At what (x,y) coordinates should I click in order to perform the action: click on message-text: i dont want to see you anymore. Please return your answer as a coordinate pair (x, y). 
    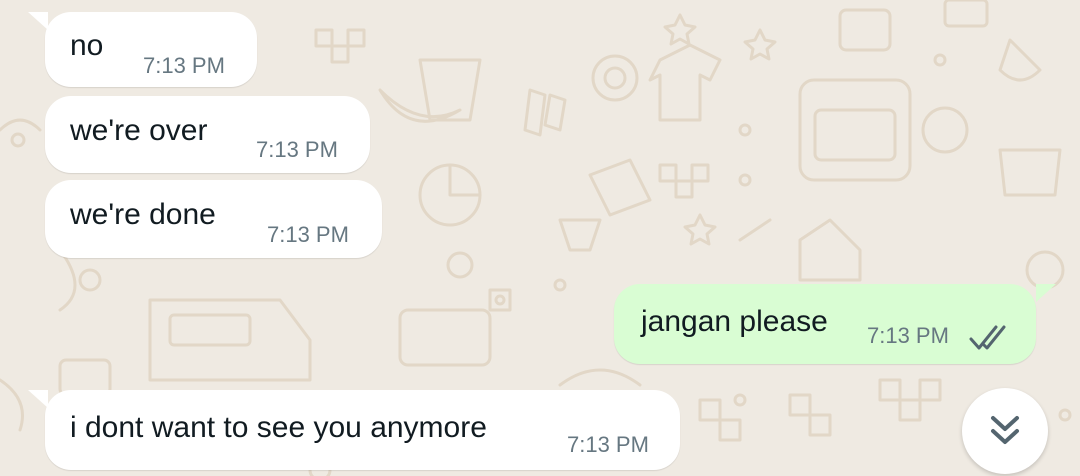
    Looking at the image, I should click on (278, 427).